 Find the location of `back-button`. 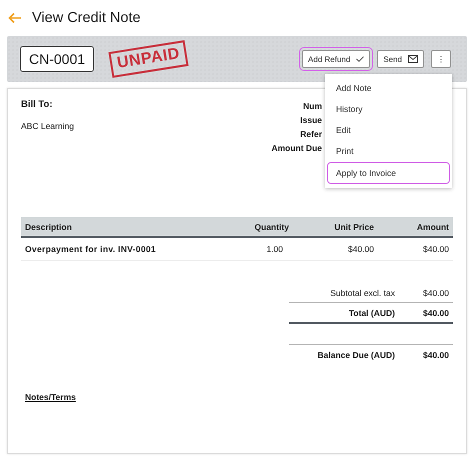

back-button is located at coordinates (15, 18).